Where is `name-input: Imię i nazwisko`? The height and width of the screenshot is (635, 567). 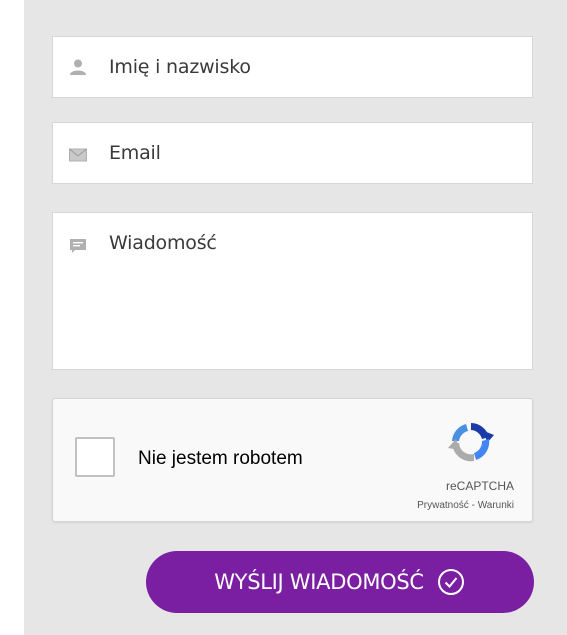 name-input: Imię i nazwisko is located at coordinates (292, 67).